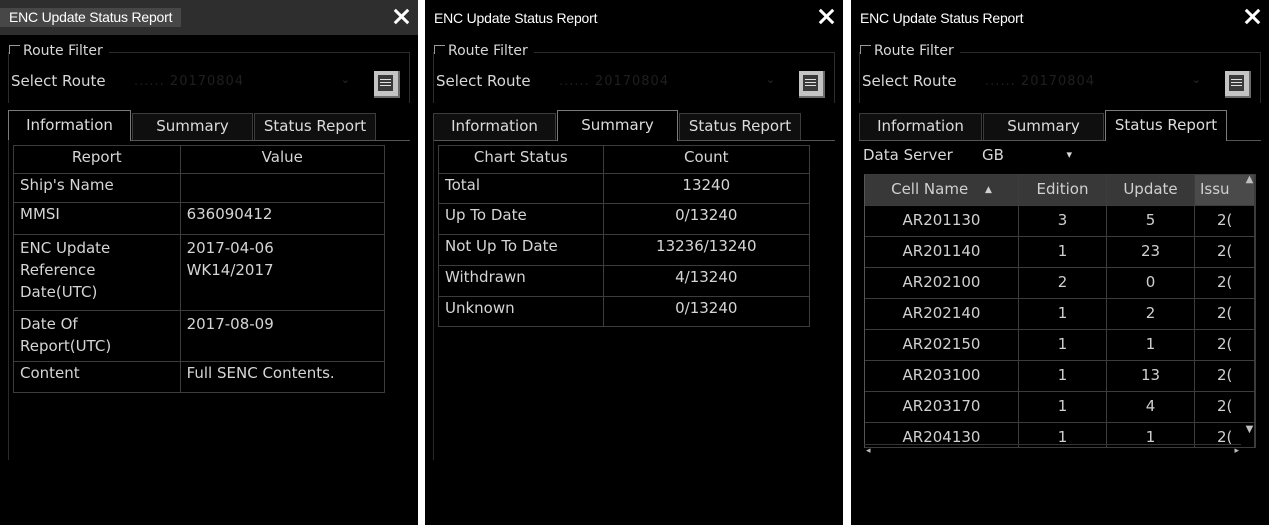 The width and height of the screenshot is (1269, 525). I want to click on report-cell: MMSI, so click(40, 214).